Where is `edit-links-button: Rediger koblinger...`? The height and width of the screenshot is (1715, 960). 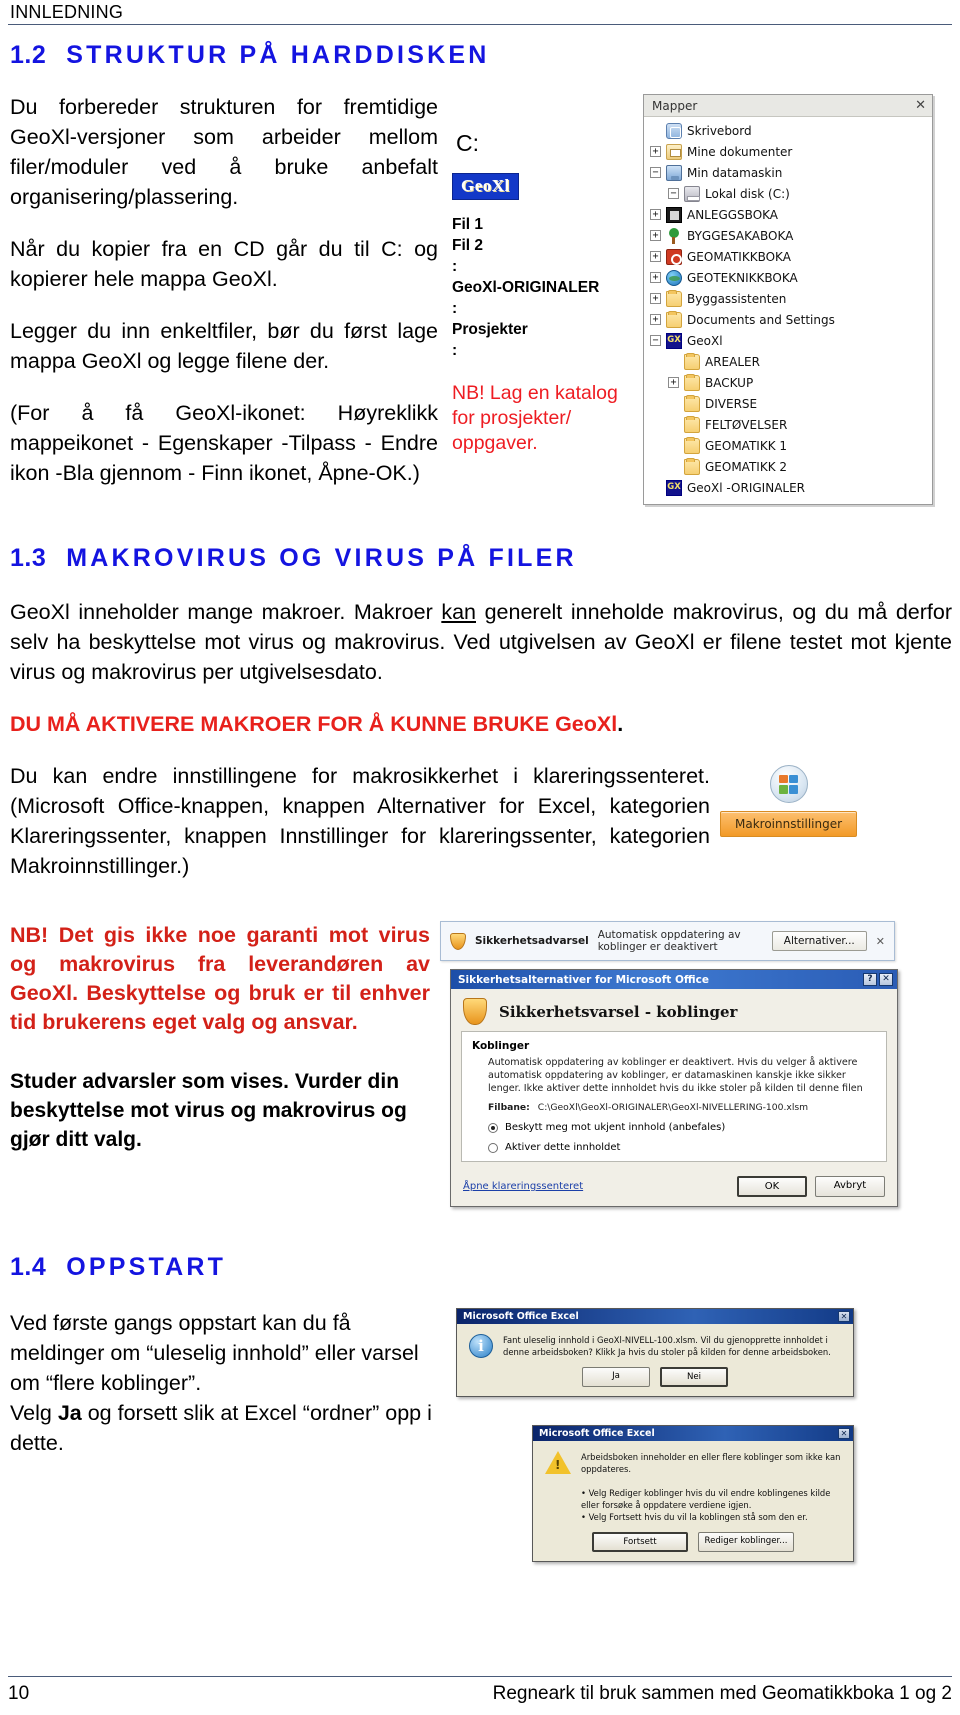 edit-links-button: Rediger koblinger... is located at coordinates (746, 1542).